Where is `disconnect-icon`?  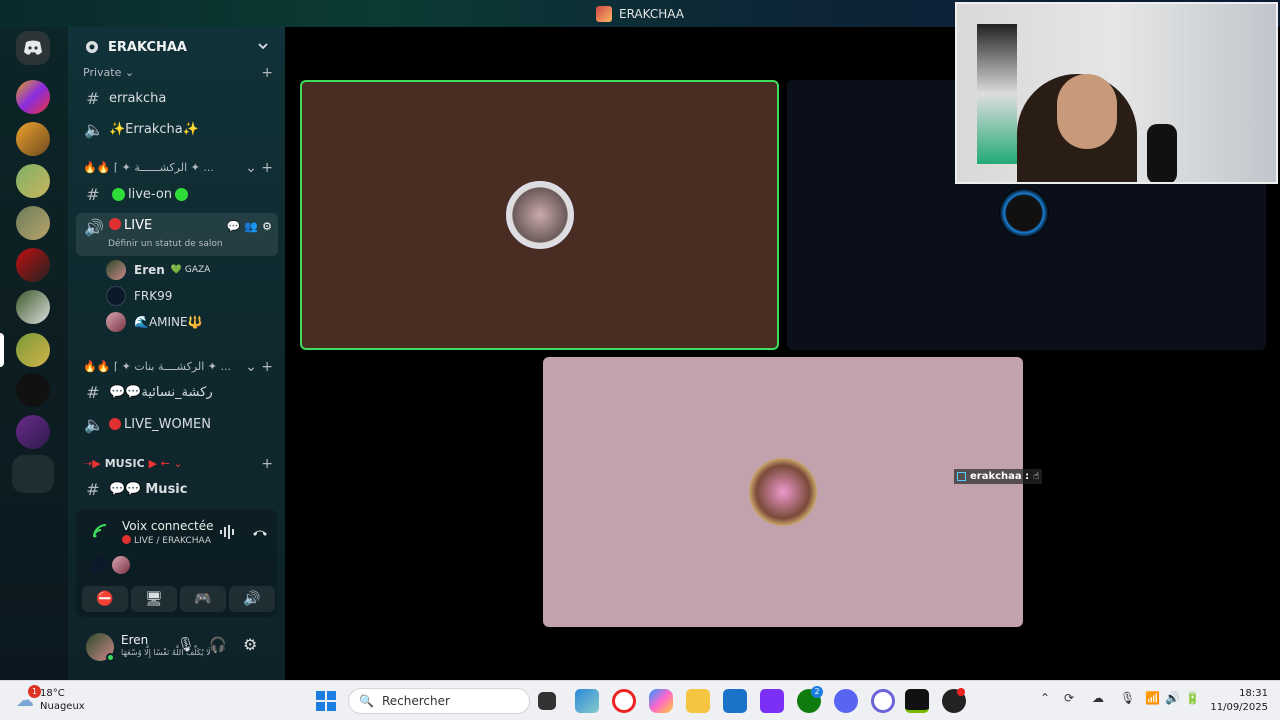 disconnect-icon is located at coordinates (260, 532).